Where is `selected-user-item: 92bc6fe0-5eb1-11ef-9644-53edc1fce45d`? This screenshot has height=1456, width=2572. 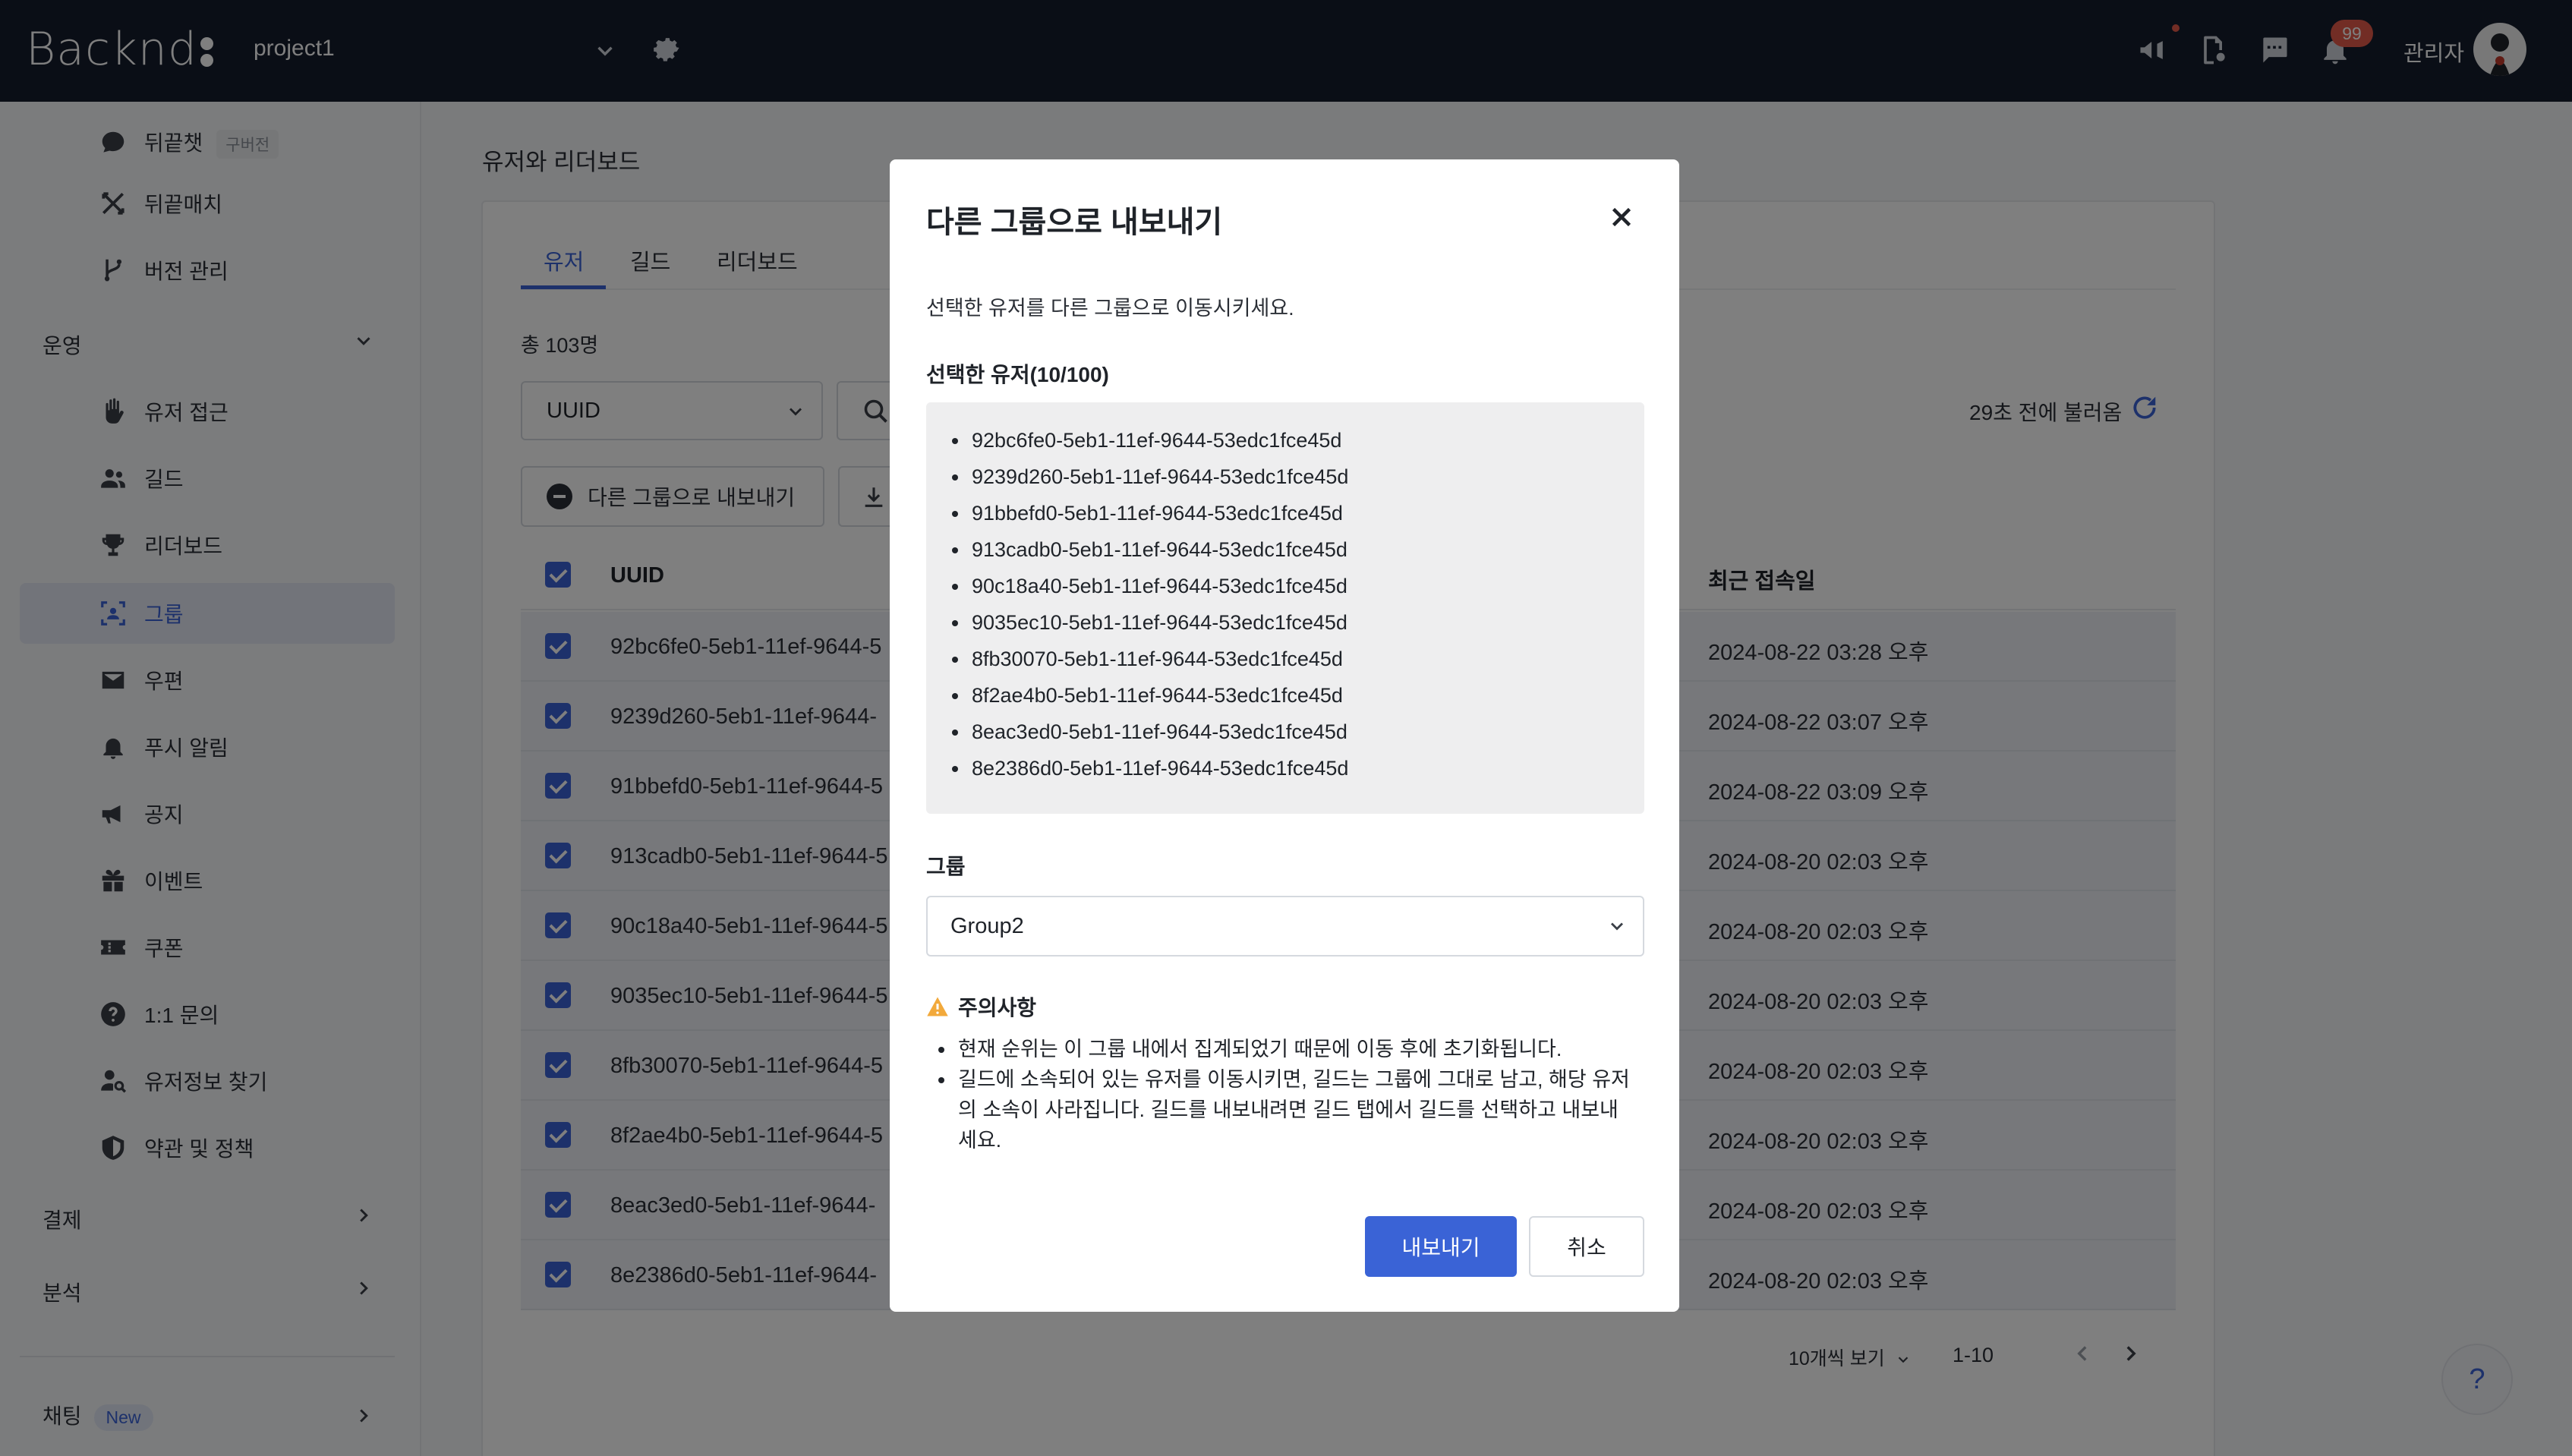 selected-user-item: 92bc6fe0-5eb1-11ef-9644-53edc1fce45d is located at coordinates (1298, 440).